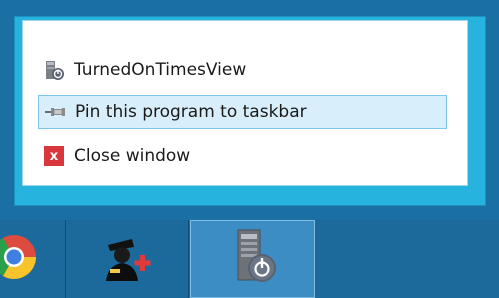  I want to click on taskbar-button-user-admin, so click(128, 259).